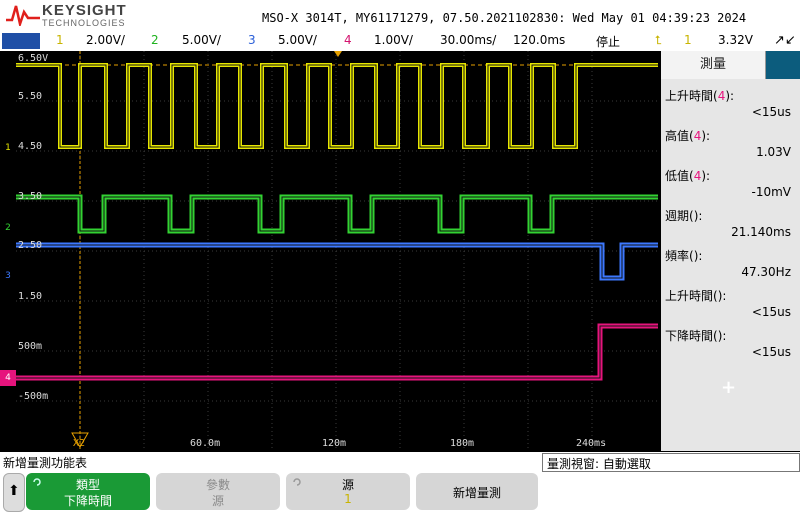  Describe the element at coordinates (785, 40) in the screenshot. I see `trigger-mode-icon: ↗↙` at that location.